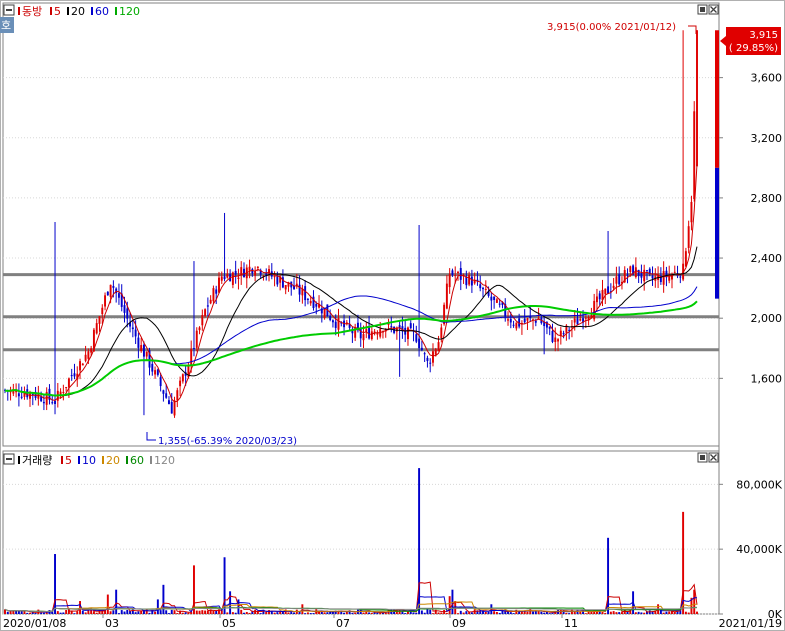 This screenshot has width=785, height=631. I want to click on maximize-inner, so click(702, 9).